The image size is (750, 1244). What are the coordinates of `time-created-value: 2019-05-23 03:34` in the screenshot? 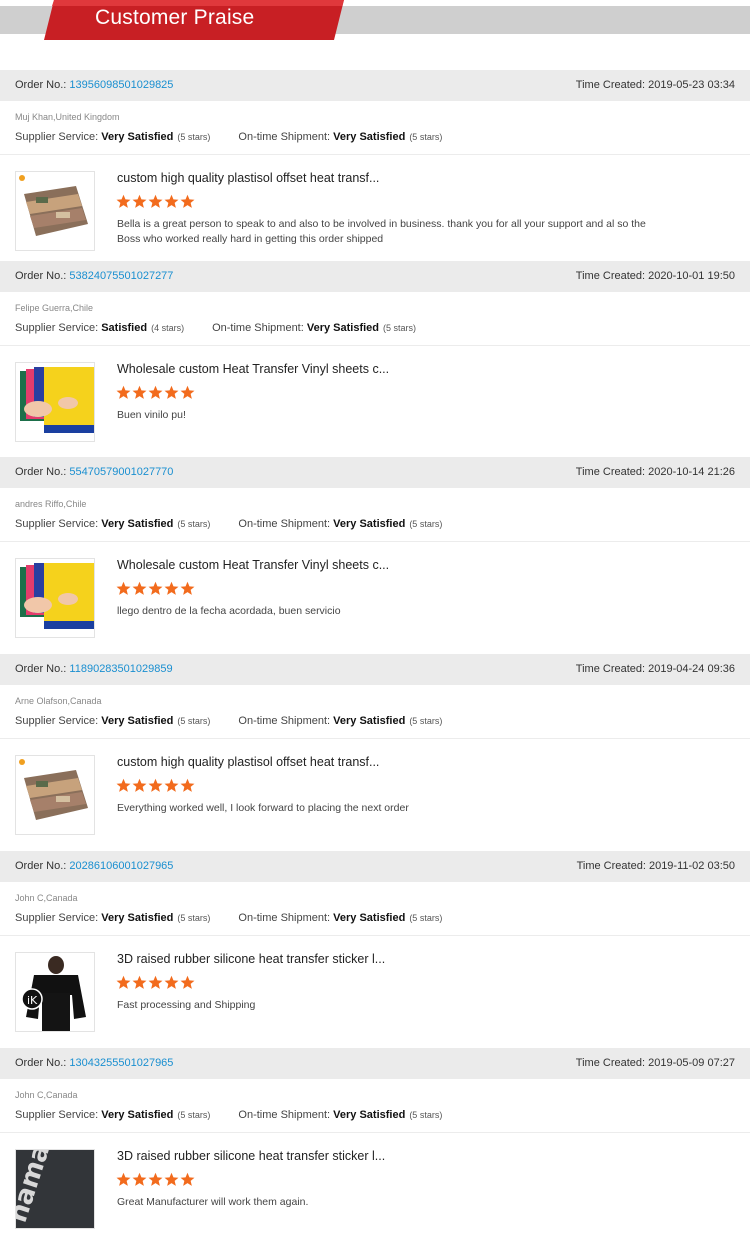 It's located at (691, 85).